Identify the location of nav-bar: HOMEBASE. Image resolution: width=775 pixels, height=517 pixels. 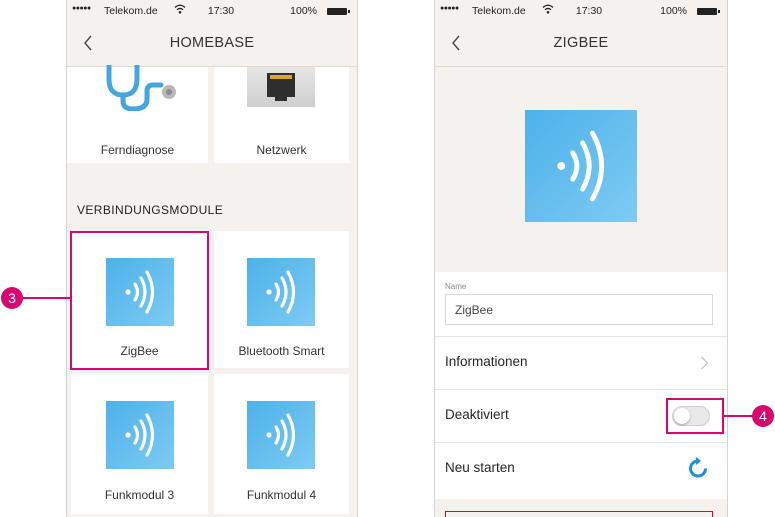
(212, 44).